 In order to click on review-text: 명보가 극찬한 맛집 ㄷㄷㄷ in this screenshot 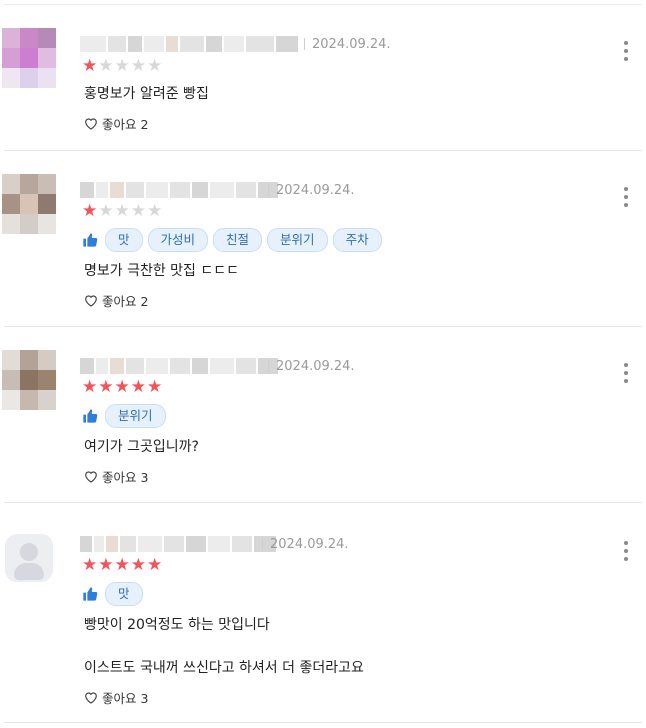, I will do `click(162, 271)`.